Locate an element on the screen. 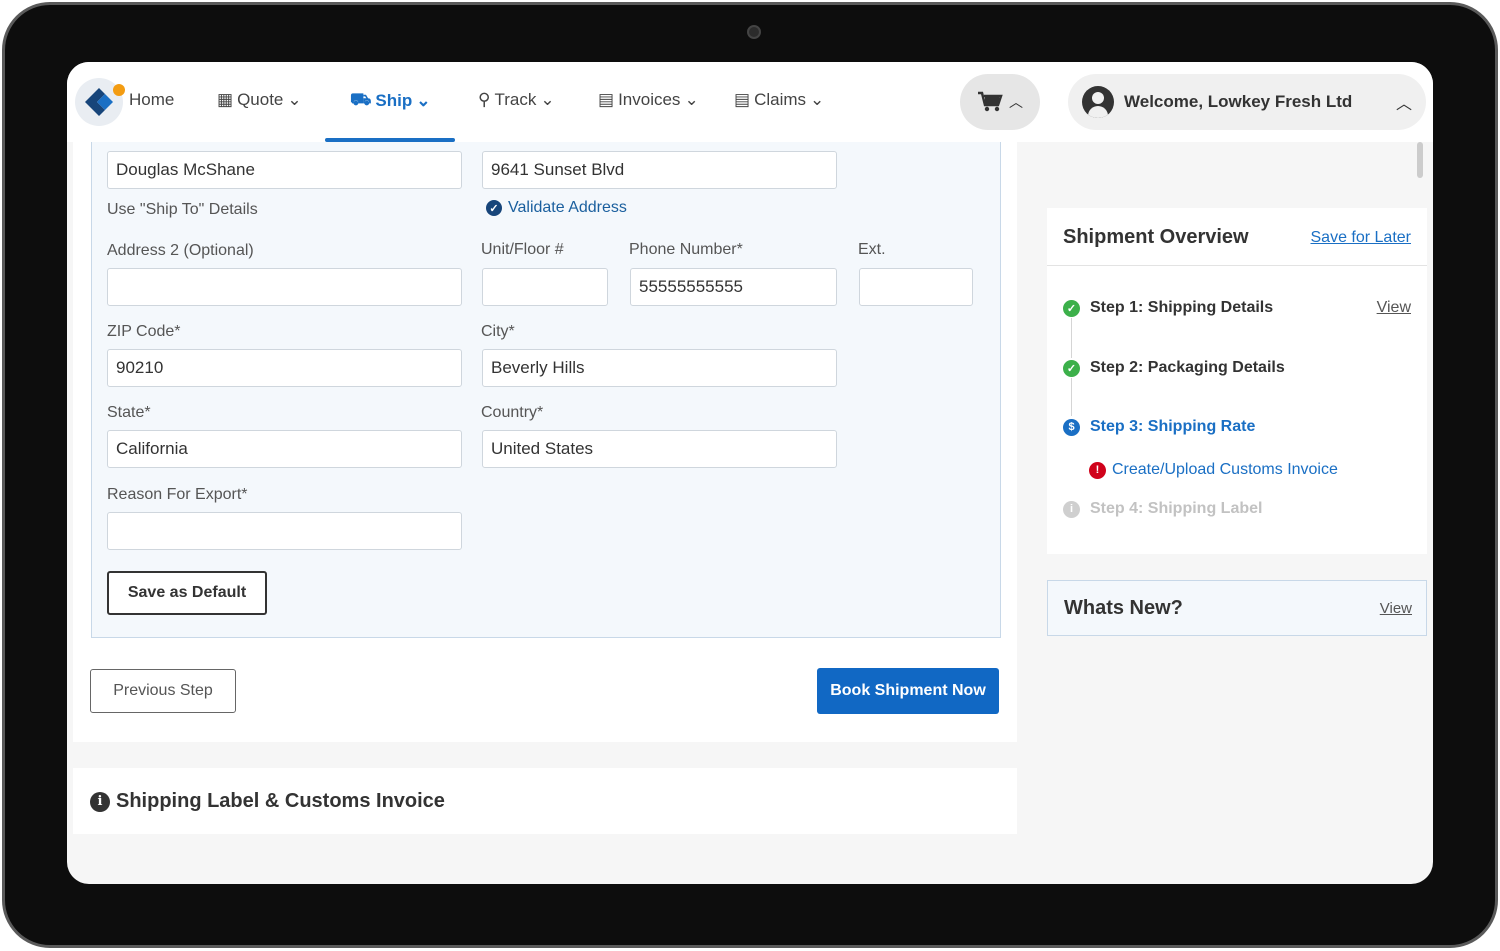  step-3-label: Step 3: Shipping Rate is located at coordinates (1173, 426).